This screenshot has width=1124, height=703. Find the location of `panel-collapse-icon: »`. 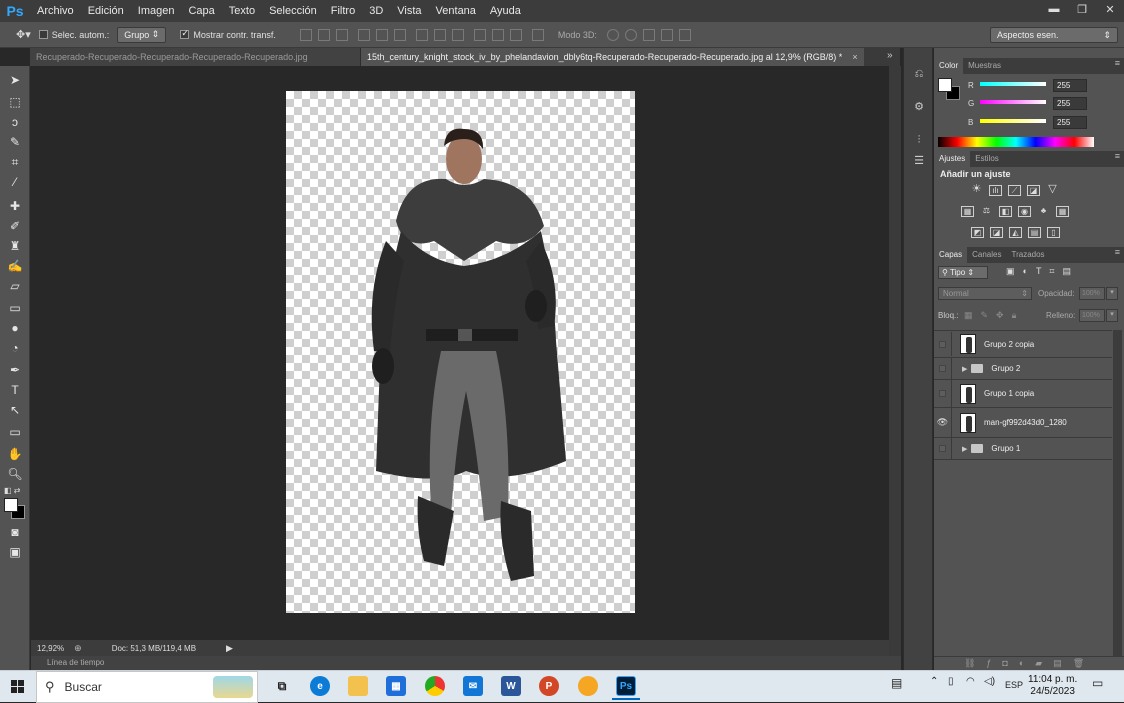

panel-collapse-icon: » is located at coordinates (890, 55).